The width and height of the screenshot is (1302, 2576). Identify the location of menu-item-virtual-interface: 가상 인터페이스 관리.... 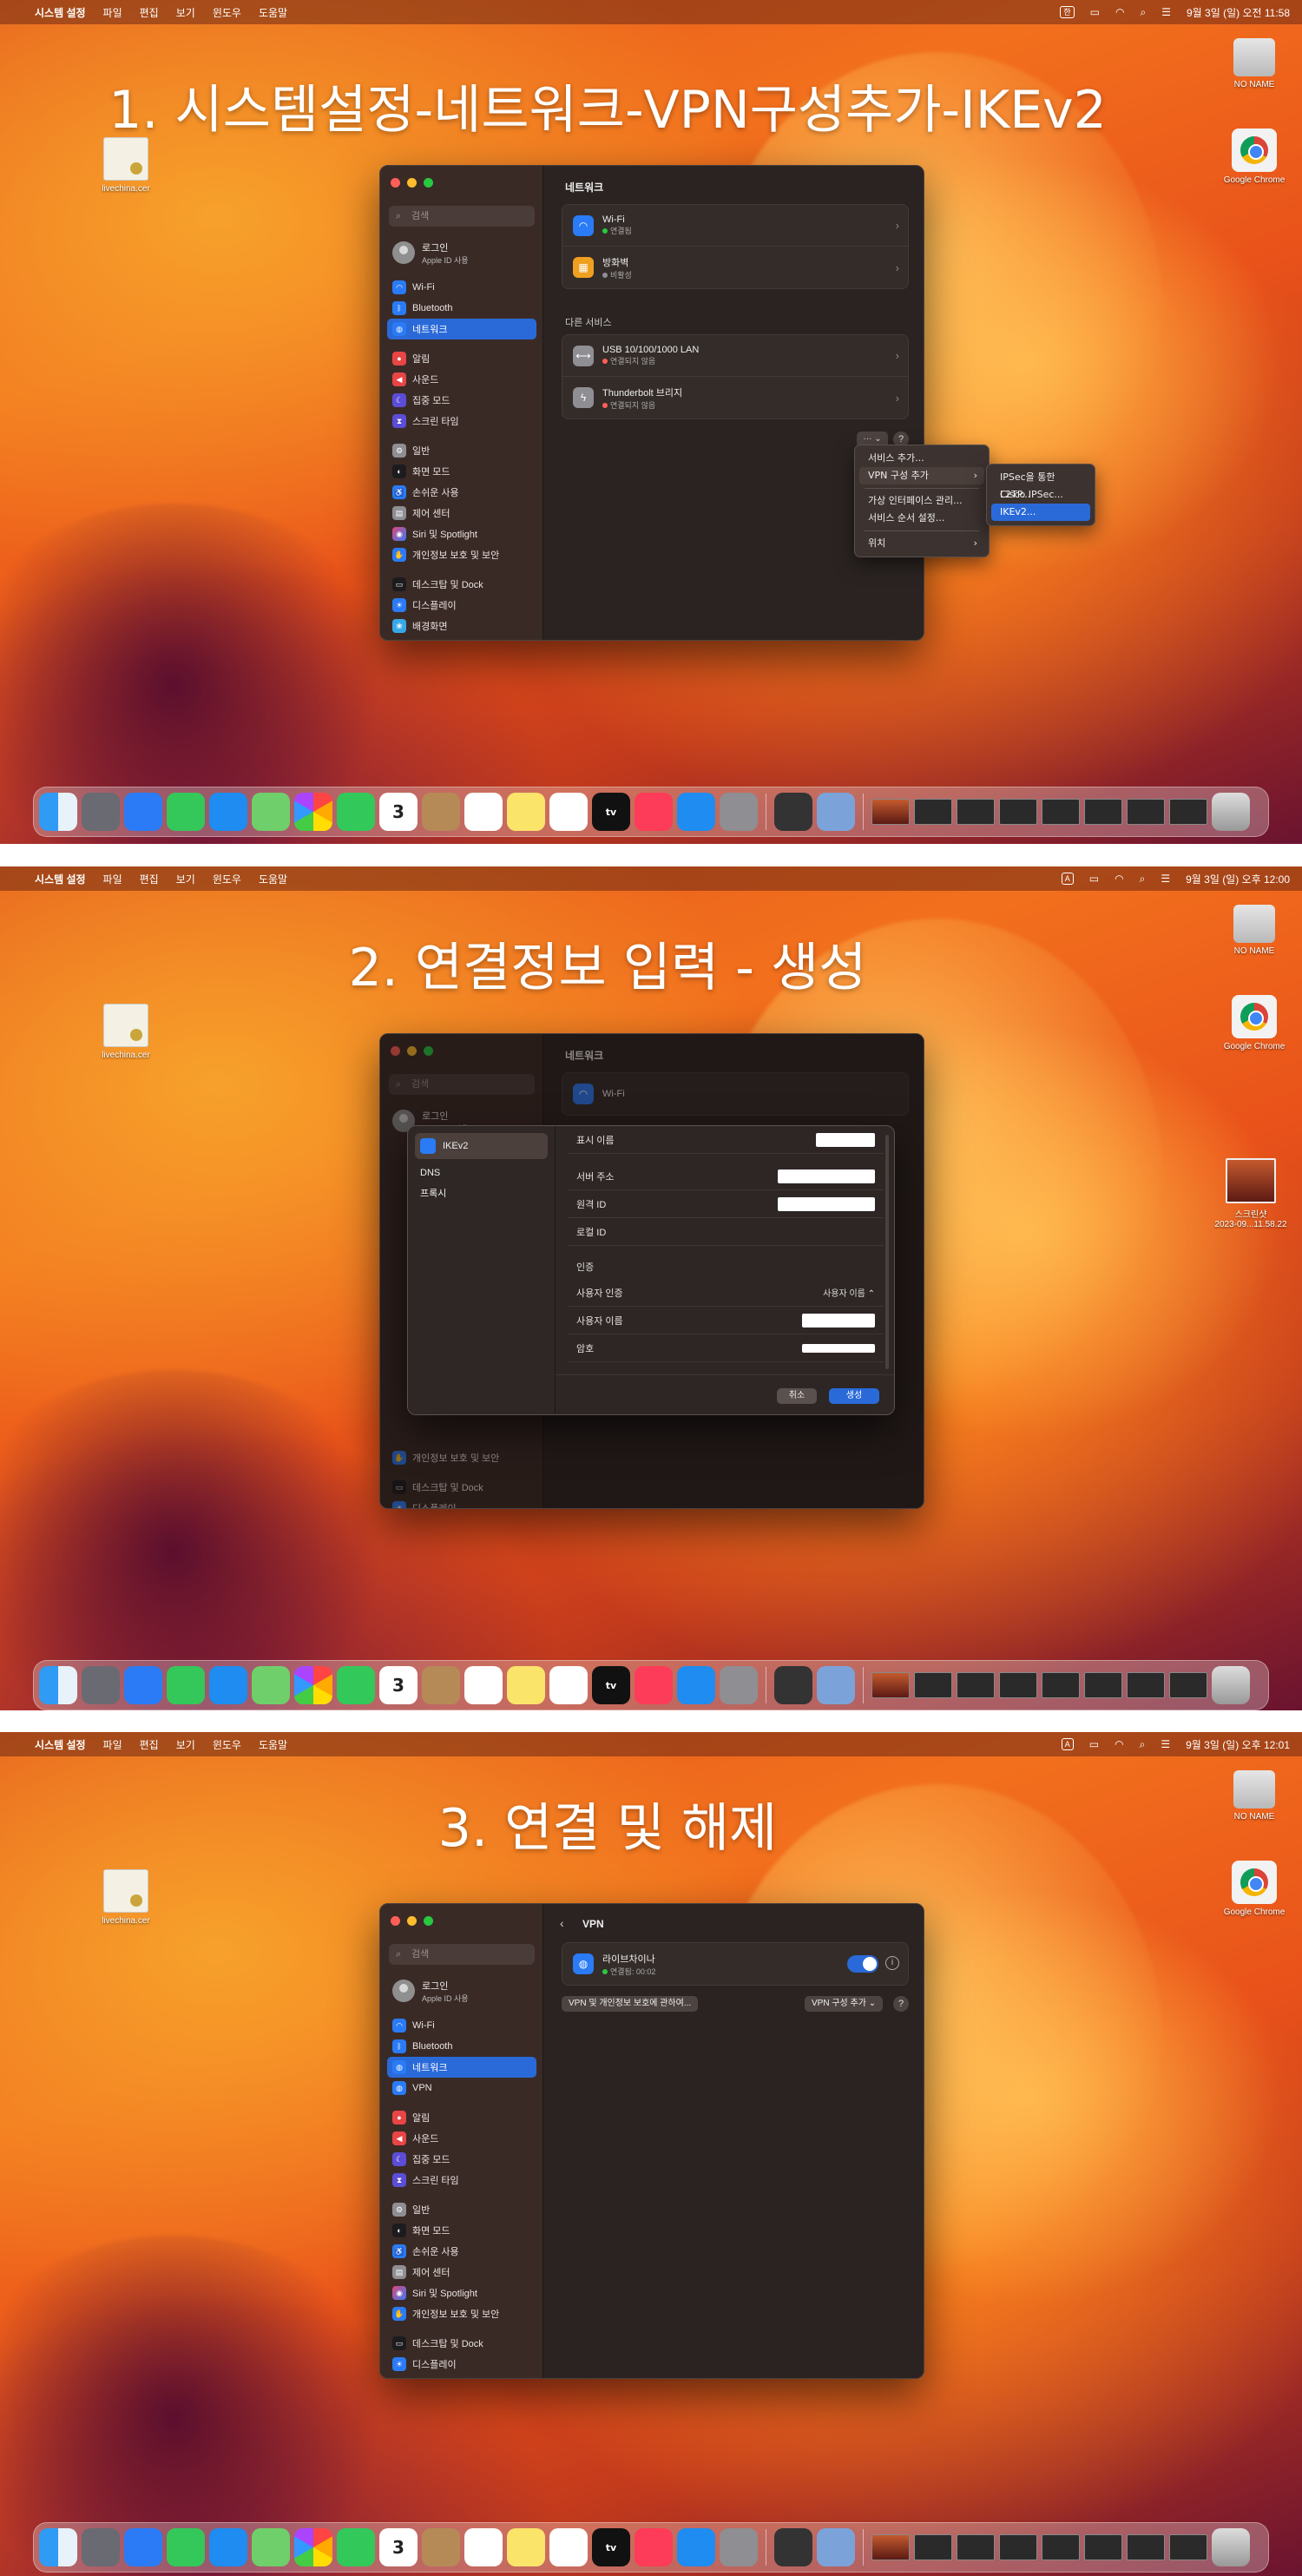
(921, 501).